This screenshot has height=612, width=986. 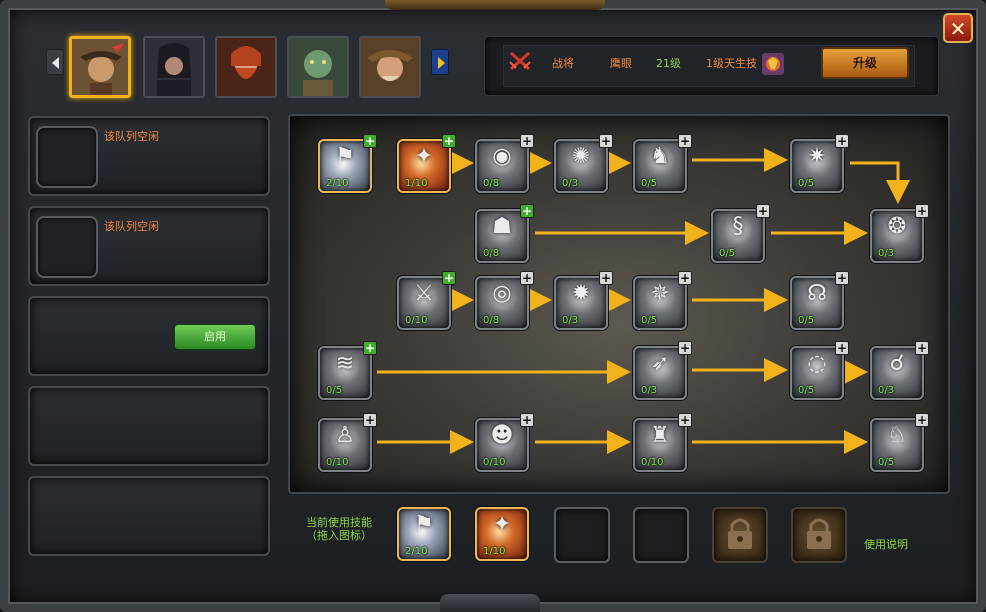 What do you see at coordinates (345, 435) in the screenshot?
I see `skill-icon: ♙` at bounding box center [345, 435].